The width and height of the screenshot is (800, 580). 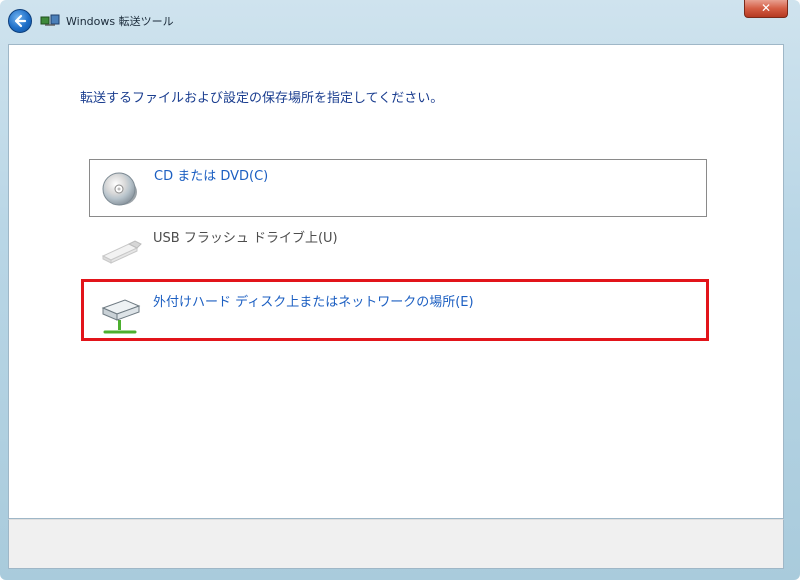 I want to click on back-button, so click(x=20, y=21).